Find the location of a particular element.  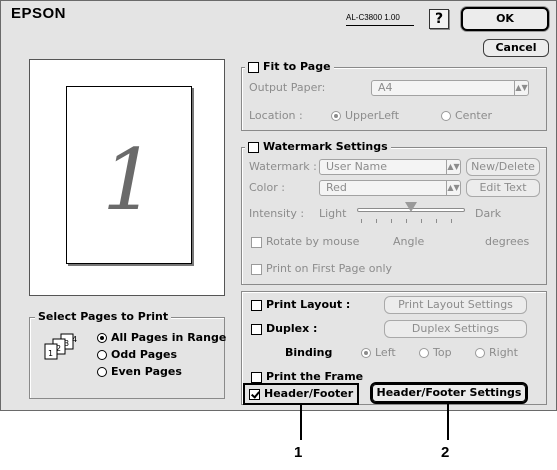

angle-label: Angle is located at coordinates (409, 241).